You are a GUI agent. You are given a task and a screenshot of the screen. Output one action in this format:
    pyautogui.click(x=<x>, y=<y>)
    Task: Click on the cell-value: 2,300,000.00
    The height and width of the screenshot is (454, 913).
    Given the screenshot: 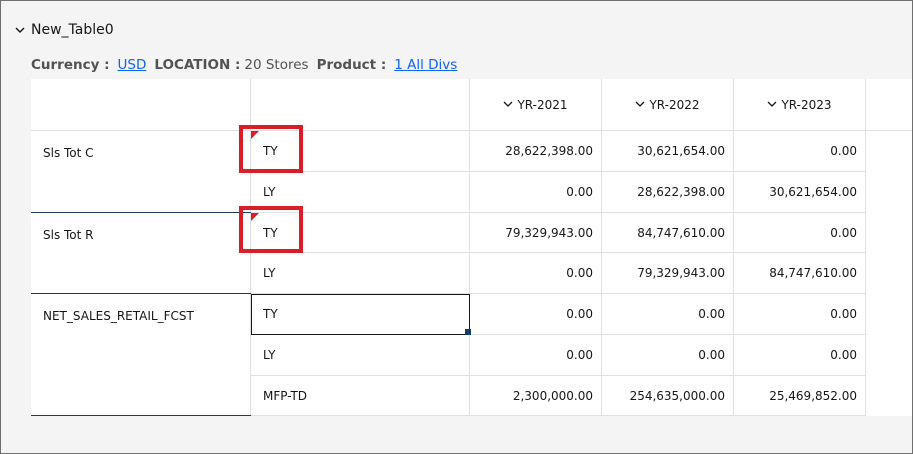 What is the action you would take?
    pyautogui.click(x=552, y=395)
    